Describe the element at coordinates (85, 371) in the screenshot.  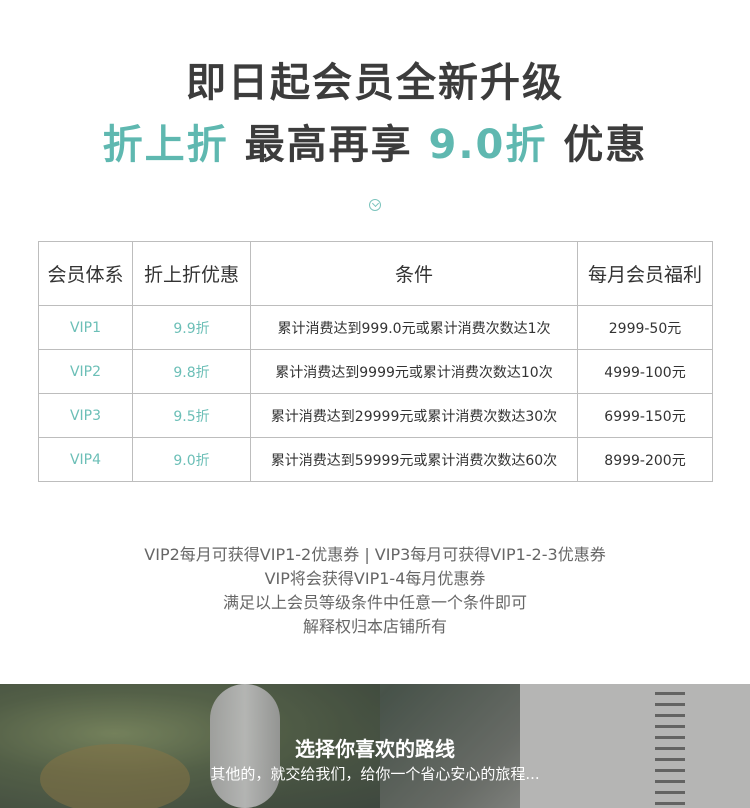
I see `vip-level: VIP2` at that location.